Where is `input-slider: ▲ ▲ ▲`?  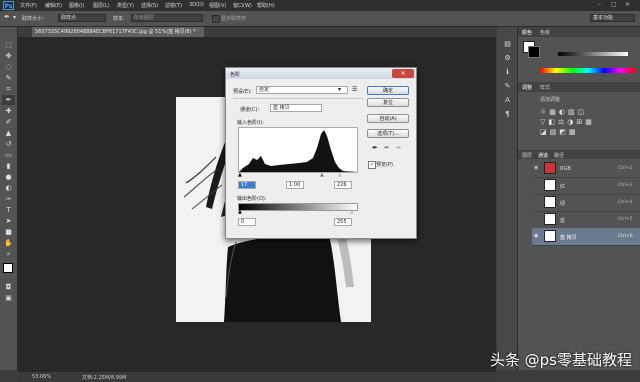
input-slider: ▲ ▲ ▲ is located at coordinates (297, 175).